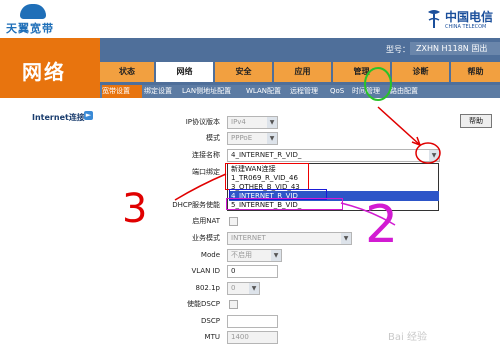 This screenshot has width=500, height=350. Describe the element at coordinates (241, 255) in the screenshot. I see `vlan-mode-value: 不启用` at that location.